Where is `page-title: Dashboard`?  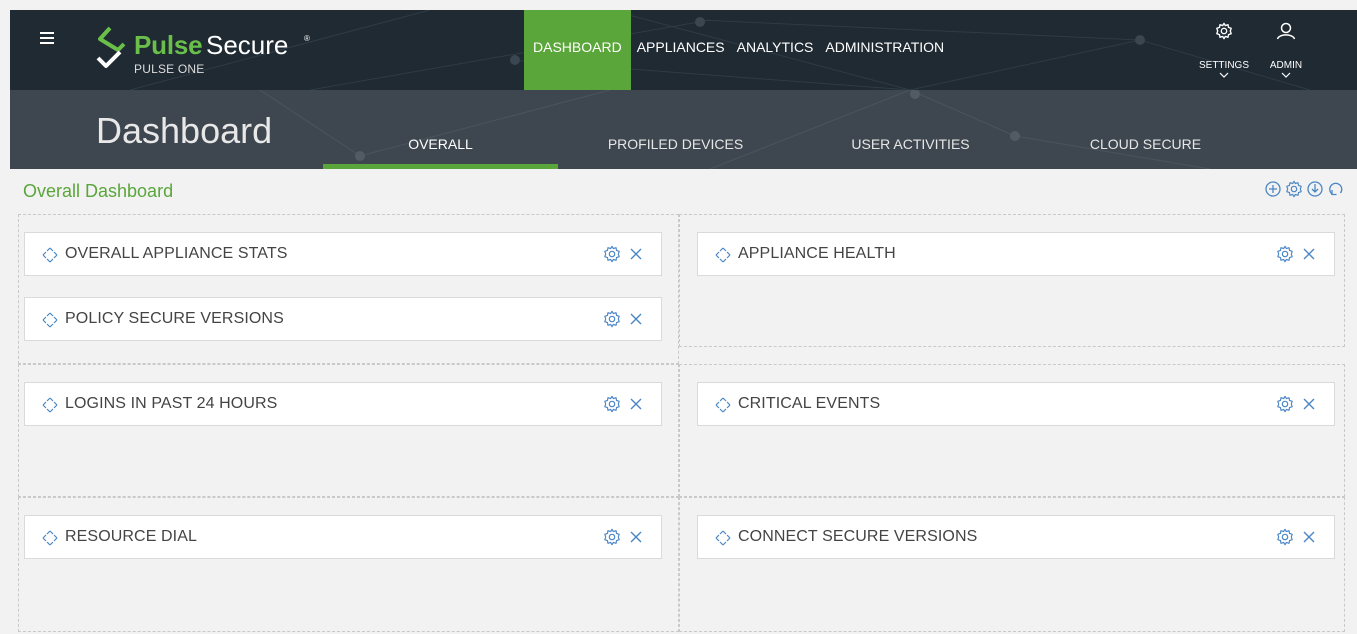 page-title: Dashboard is located at coordinates (184, 130).